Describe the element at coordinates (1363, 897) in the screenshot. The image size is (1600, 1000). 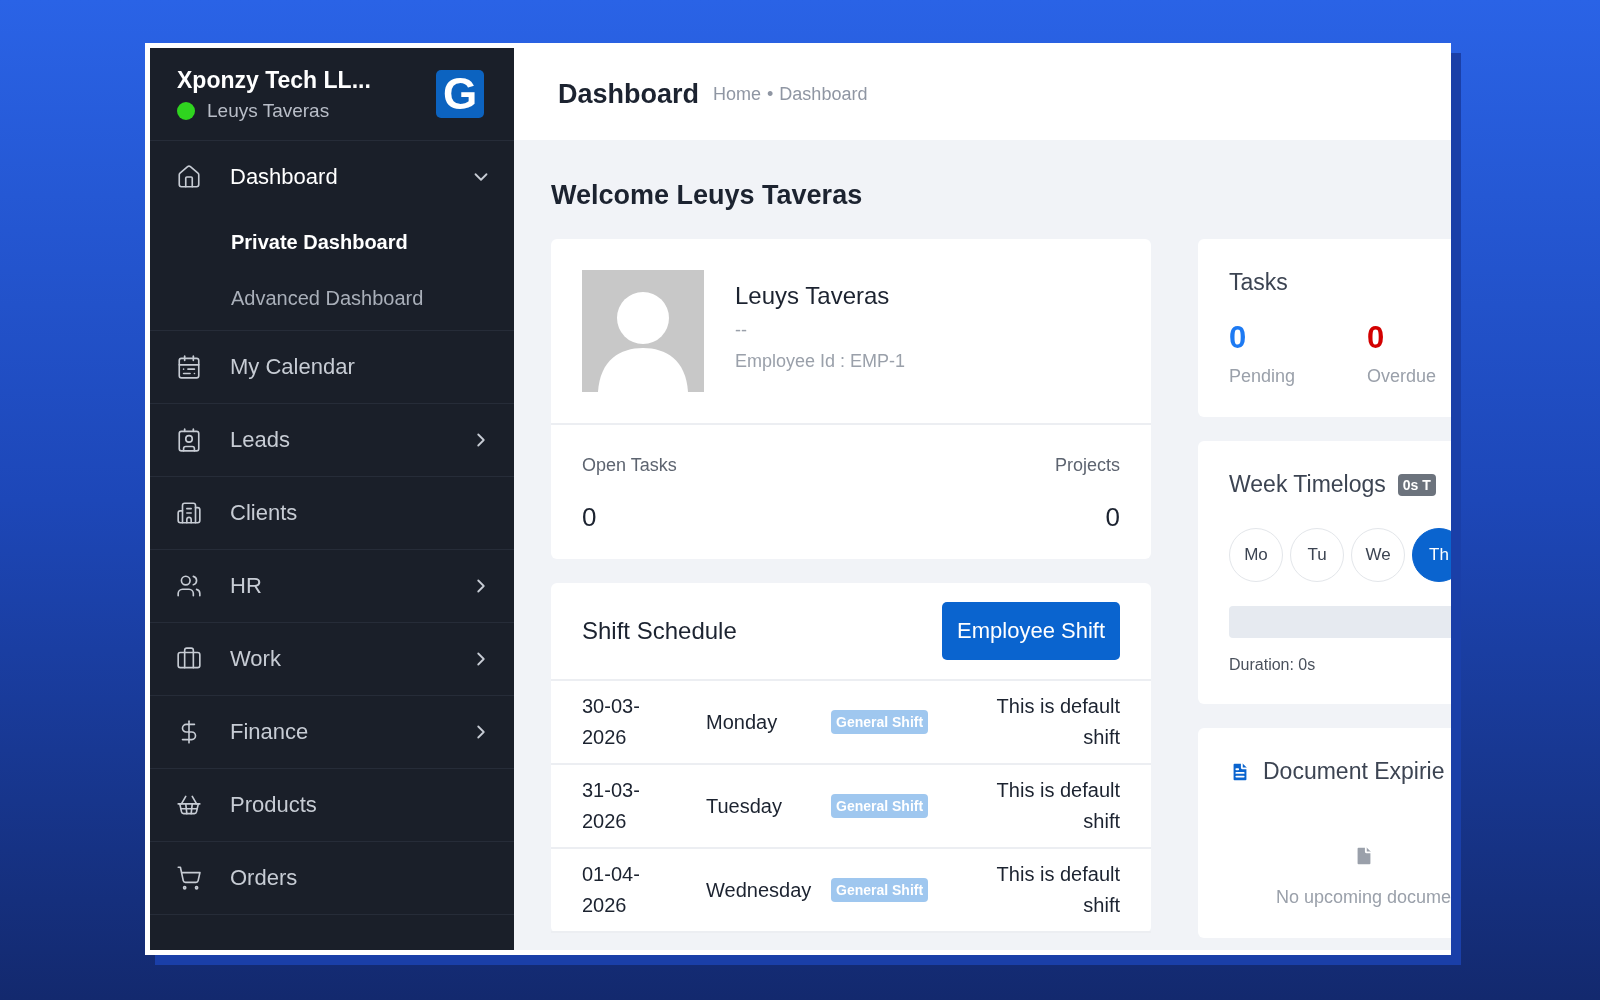
I see `empty-message: No upcoming docume` at that location.